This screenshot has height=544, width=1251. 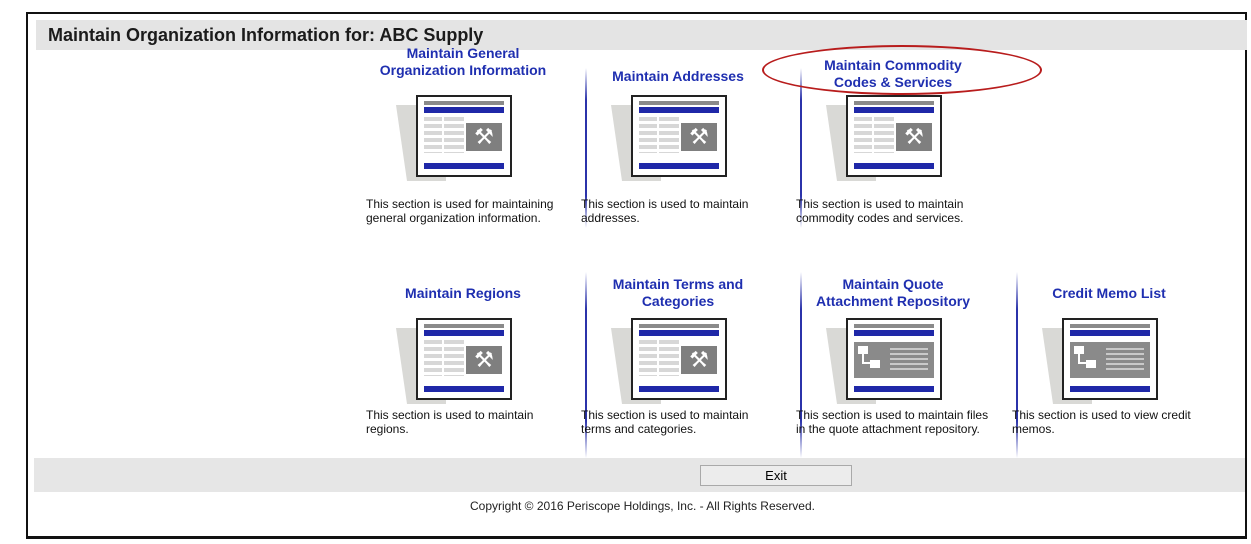 What do you see at coordinates (639, 475) in the screenshot?
I see `footer-bar` at bounding box center [639, 475].